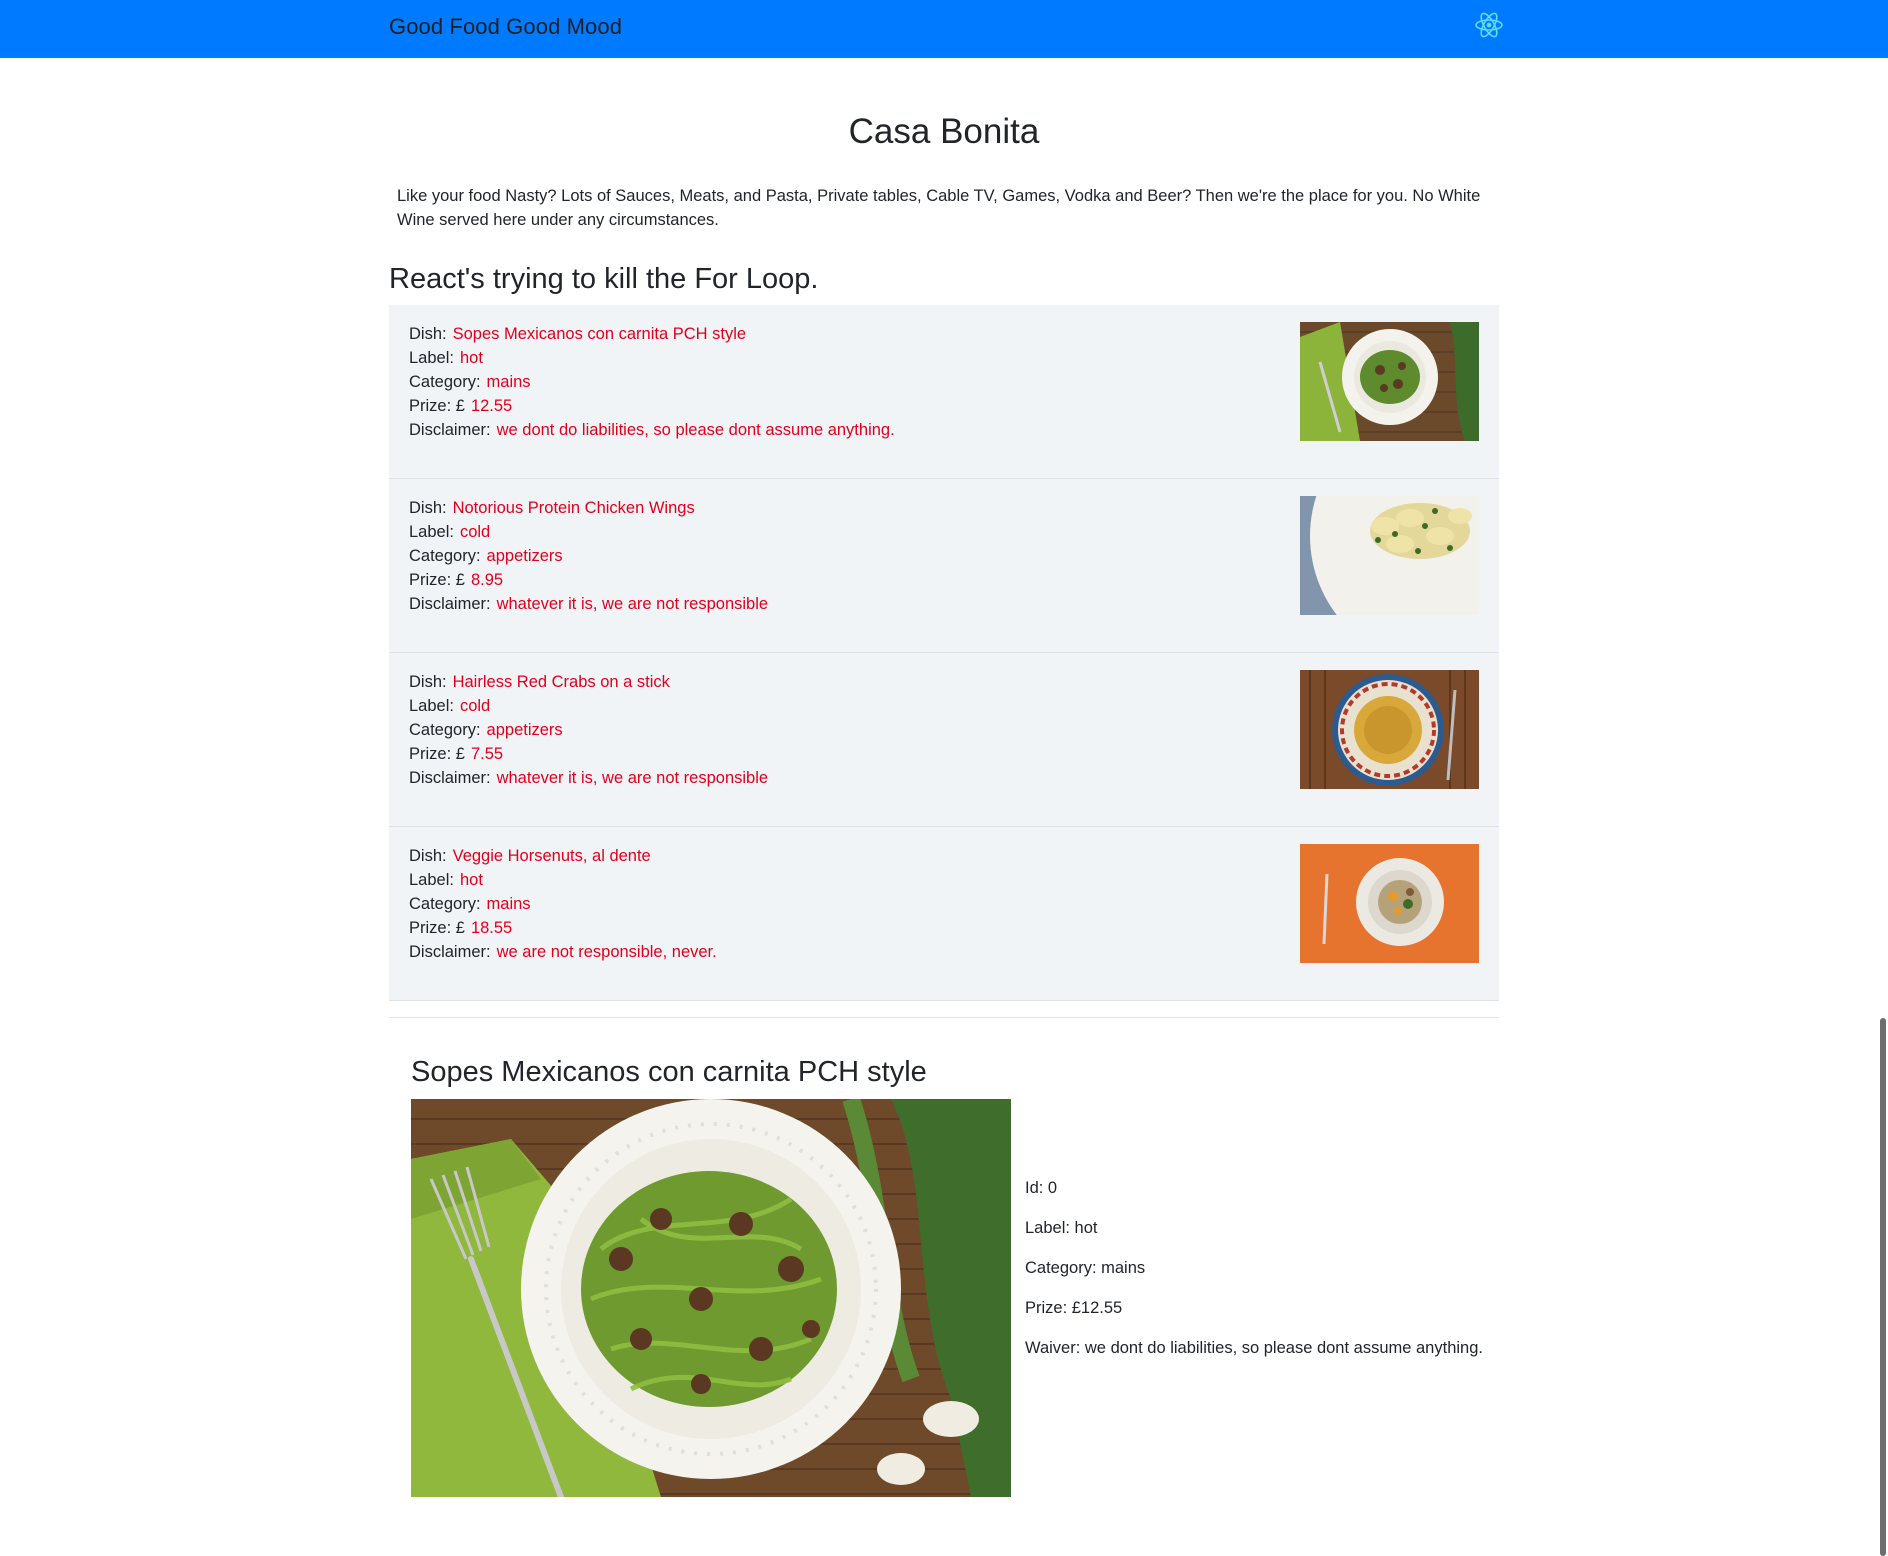 The image size is (1888, 1556). What do you see at coordinates (669, 1072) in the screenshot?
I see `detail-title: Sopes Mexicanos con carnita PCH style` at bounding box center [669, 1072].